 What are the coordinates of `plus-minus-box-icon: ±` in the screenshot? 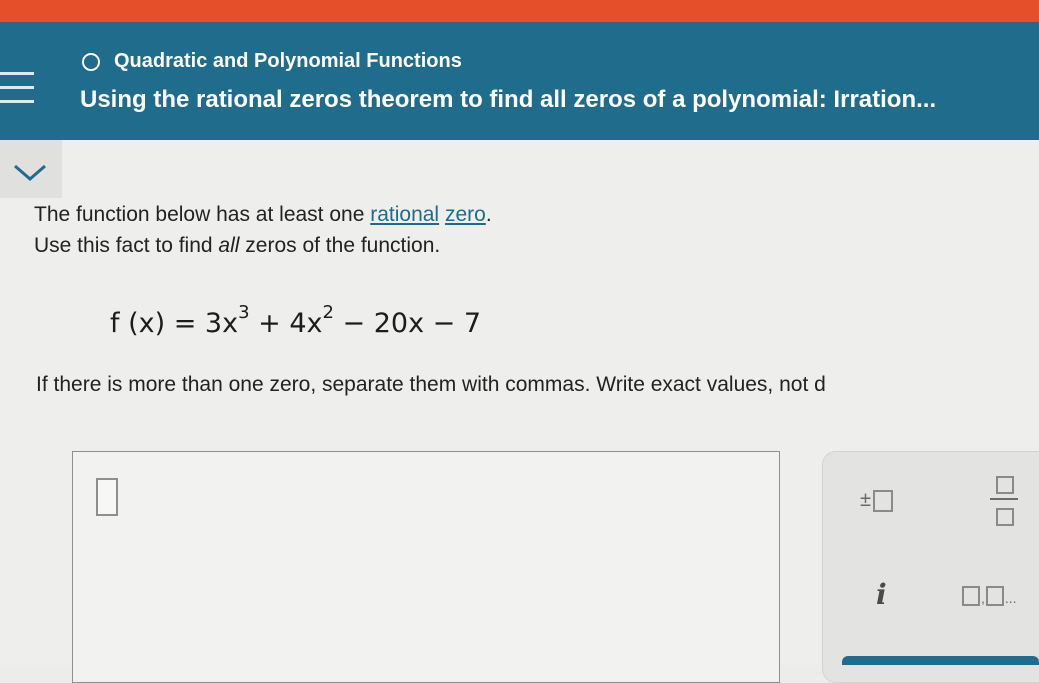 It's located at (865, 500).